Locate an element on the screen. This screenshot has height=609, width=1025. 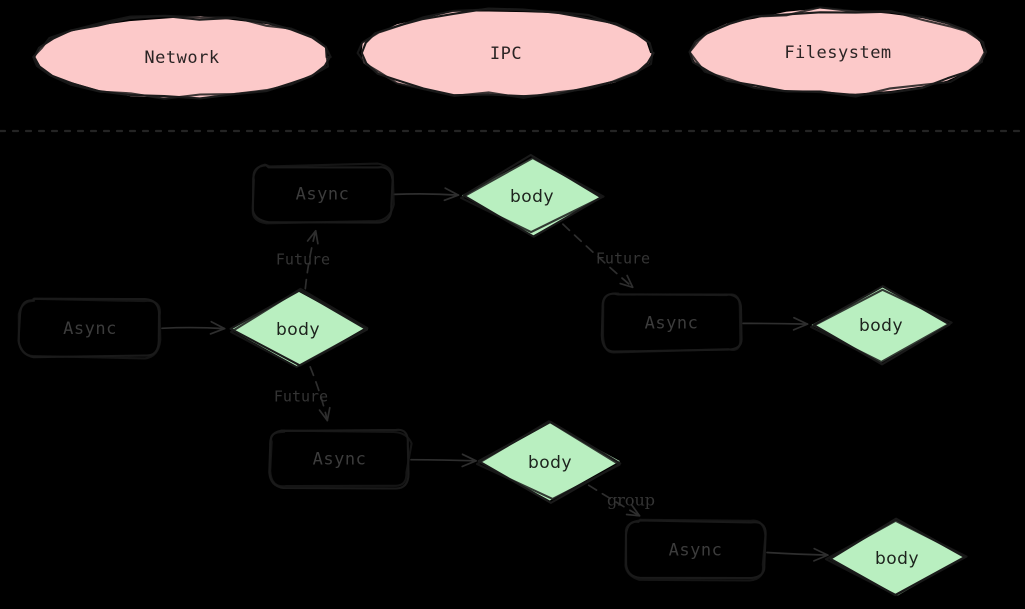
resource-label: Network is located at coordinates (181, 58).